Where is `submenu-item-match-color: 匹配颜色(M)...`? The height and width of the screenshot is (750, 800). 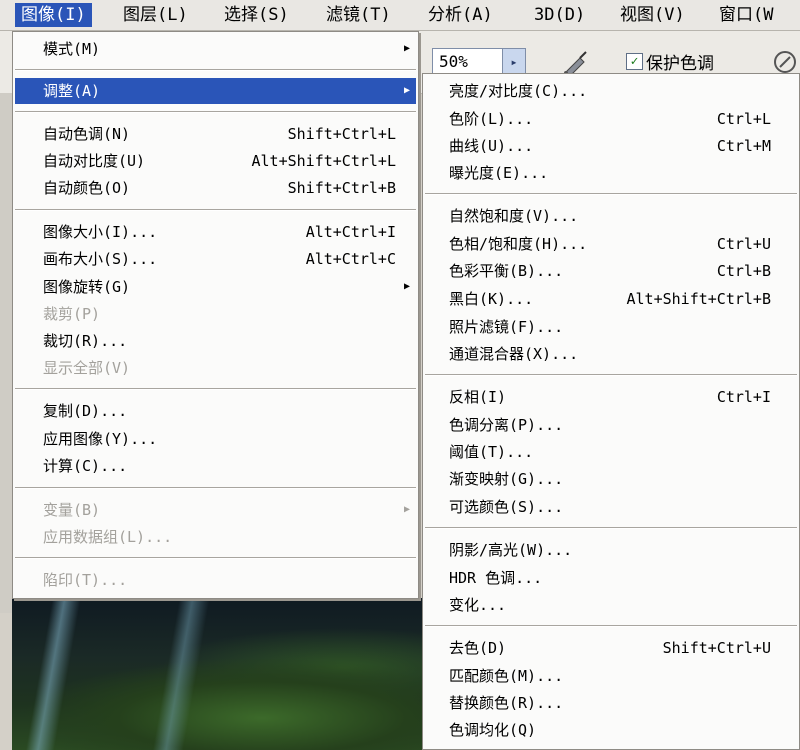
submenu-item-match-color: 匹配颜色(M)... is located at coordinates (611, 676).